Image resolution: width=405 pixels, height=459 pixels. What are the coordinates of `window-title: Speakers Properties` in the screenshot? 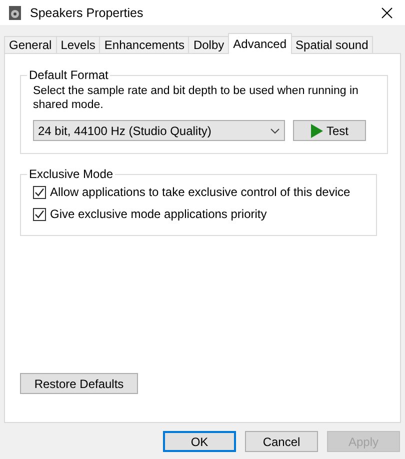 It's located at (87, 13).